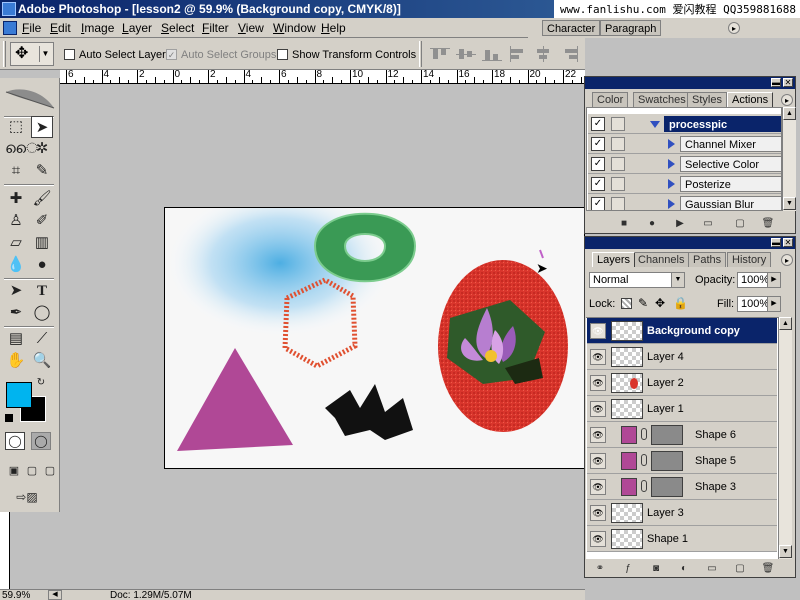 This screenshot has width=800, height=600. I want to click on well-tab-paragraph: Paragraph, so click(631, 28).